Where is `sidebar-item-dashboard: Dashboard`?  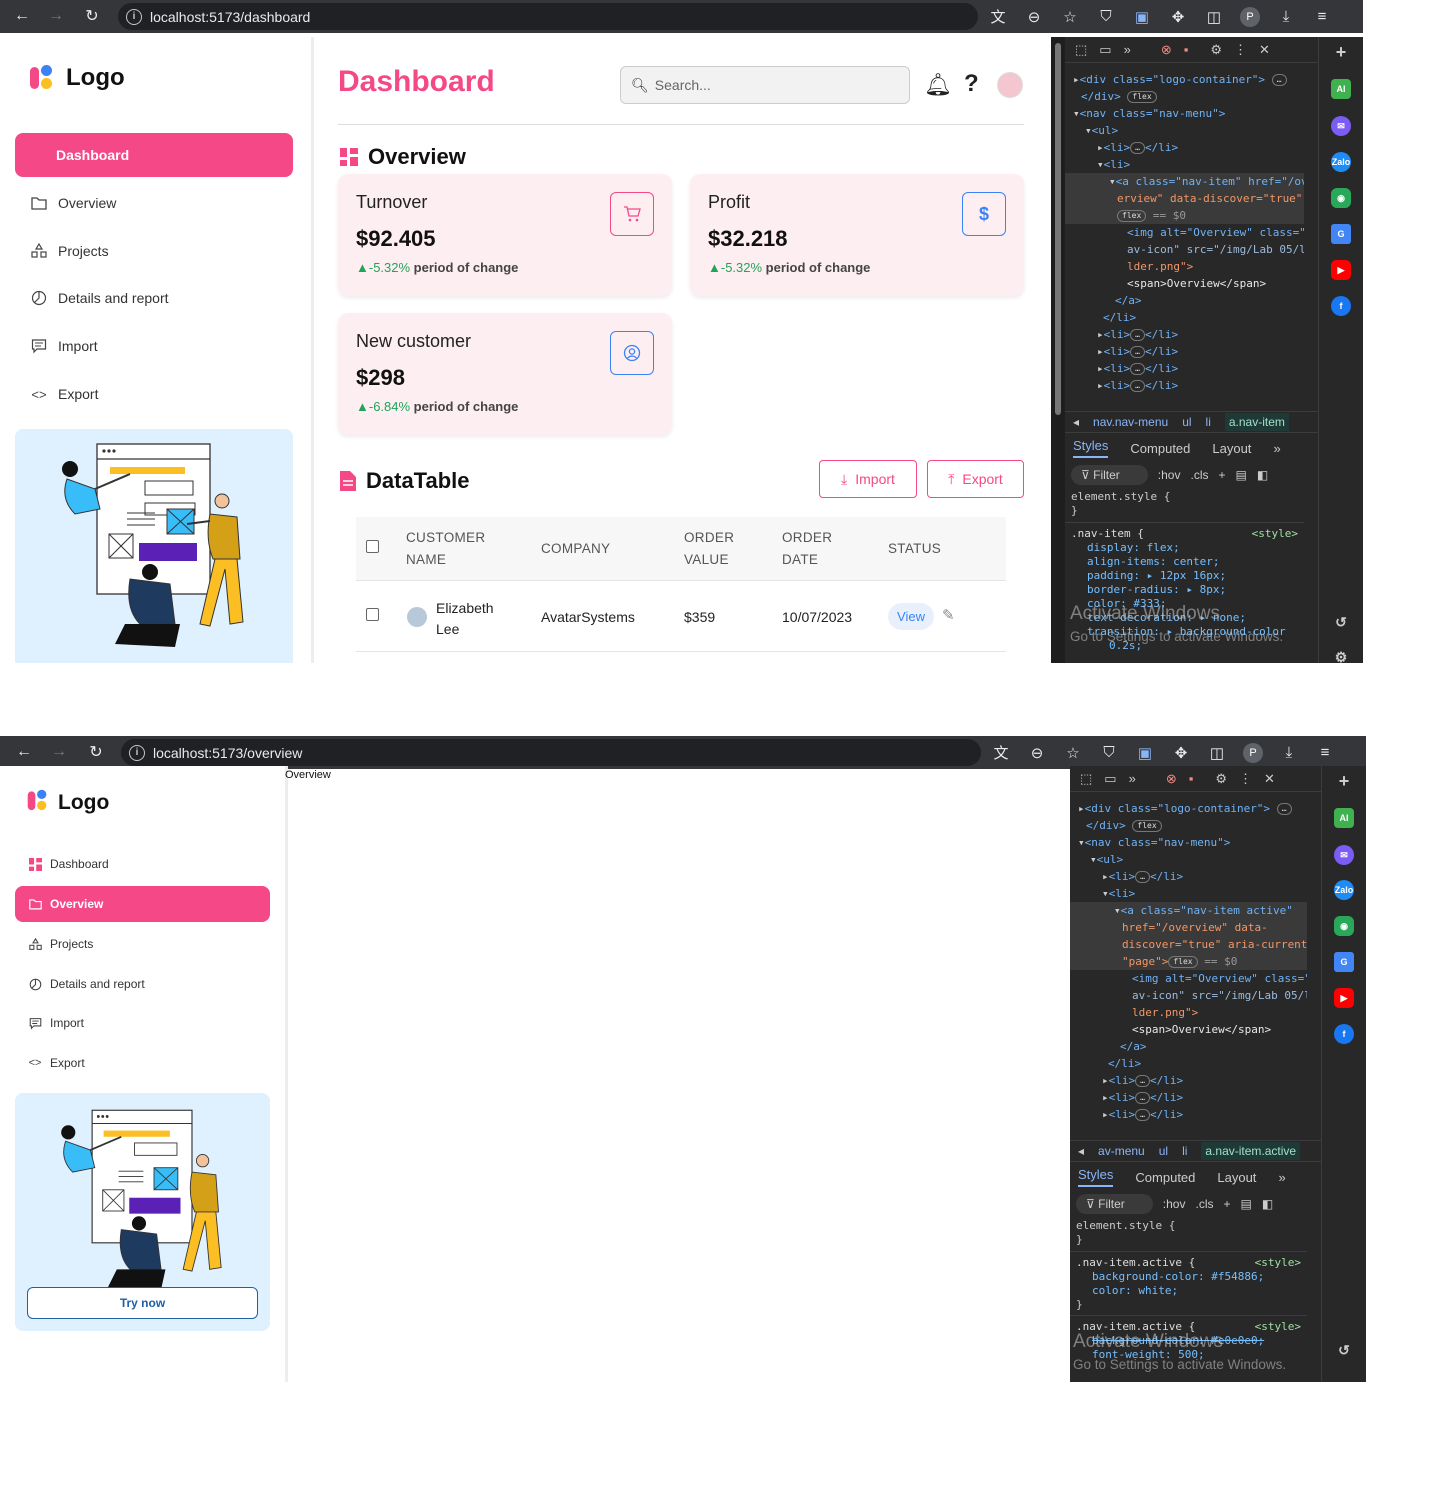
sidebar-item-dashboard: Dashboard is located at coordinates (142, 864).